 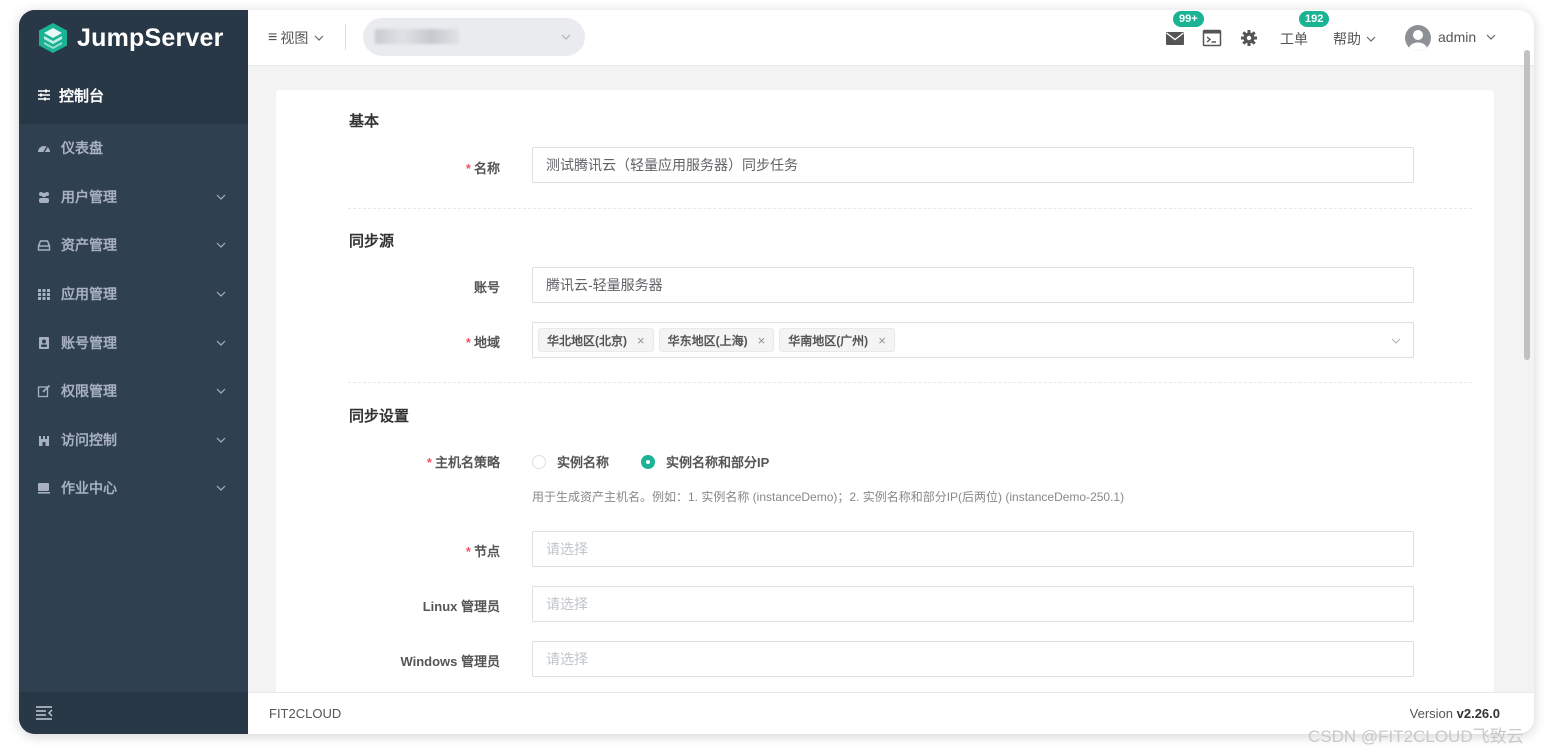 I want to click on help-dropdown: 帮助, so click(x=1354, y=39).